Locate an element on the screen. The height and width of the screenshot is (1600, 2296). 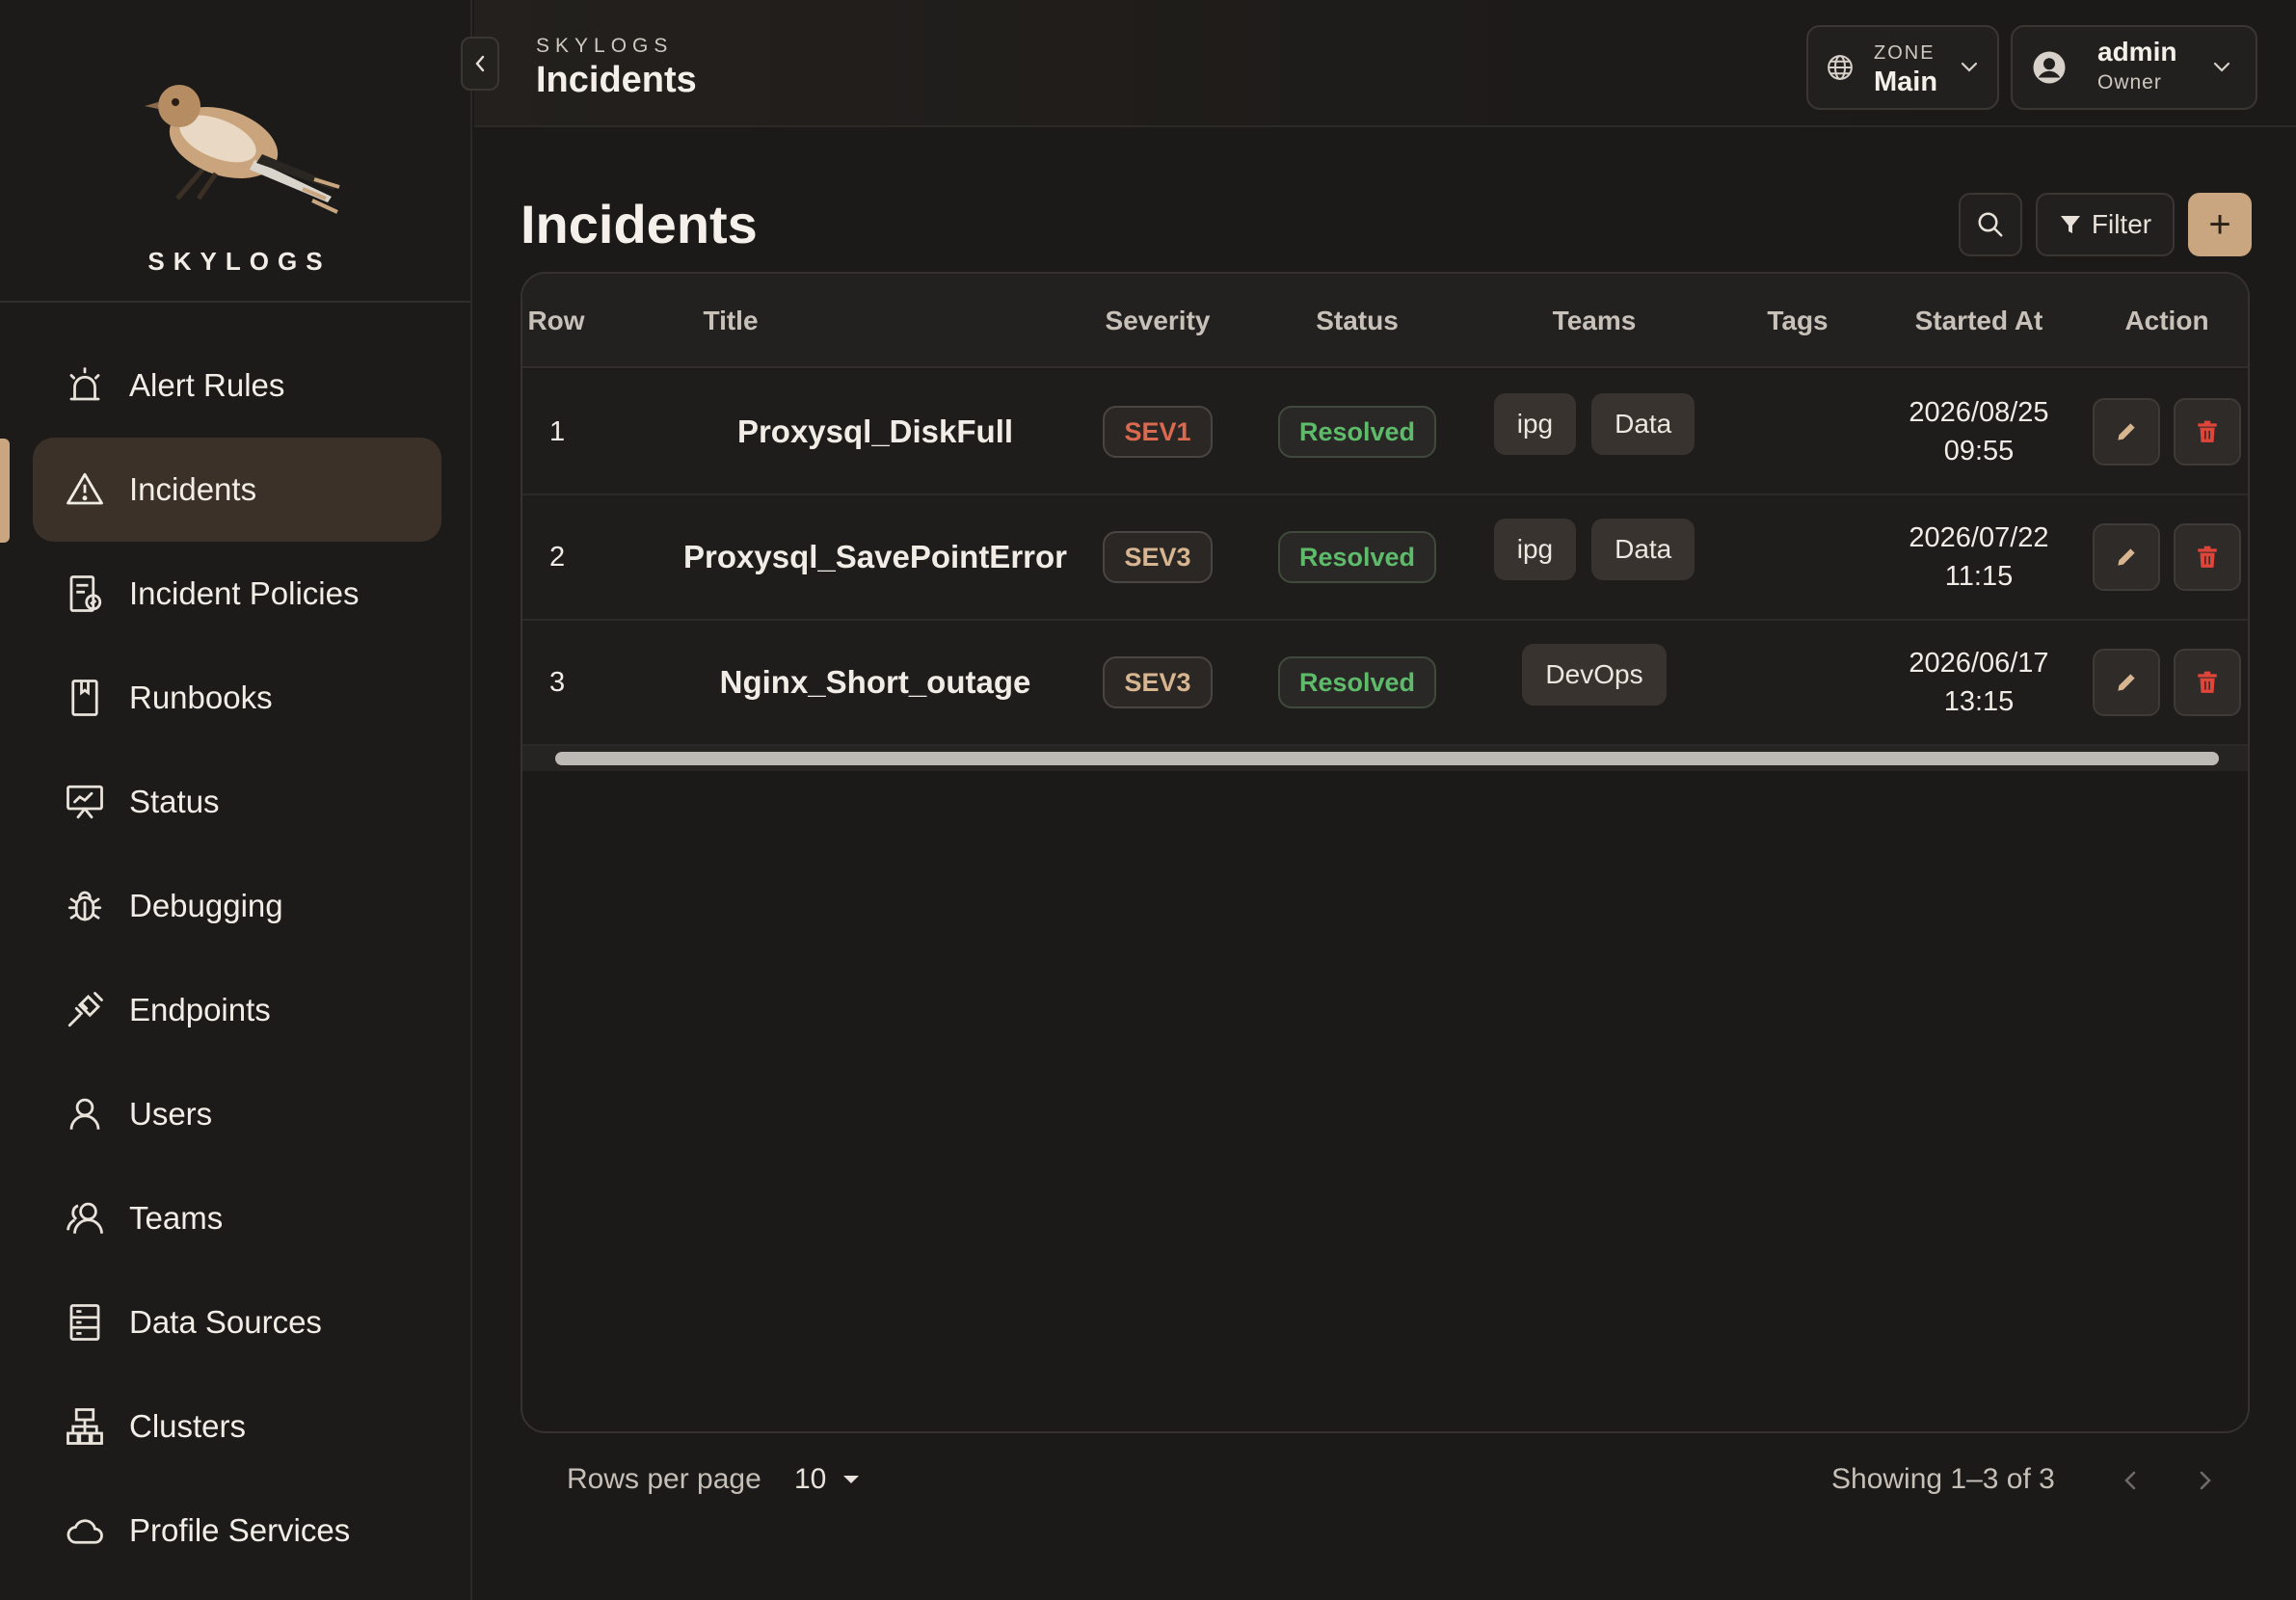
sidebar-item-label: Incidents is located at coordinates (193, 489).